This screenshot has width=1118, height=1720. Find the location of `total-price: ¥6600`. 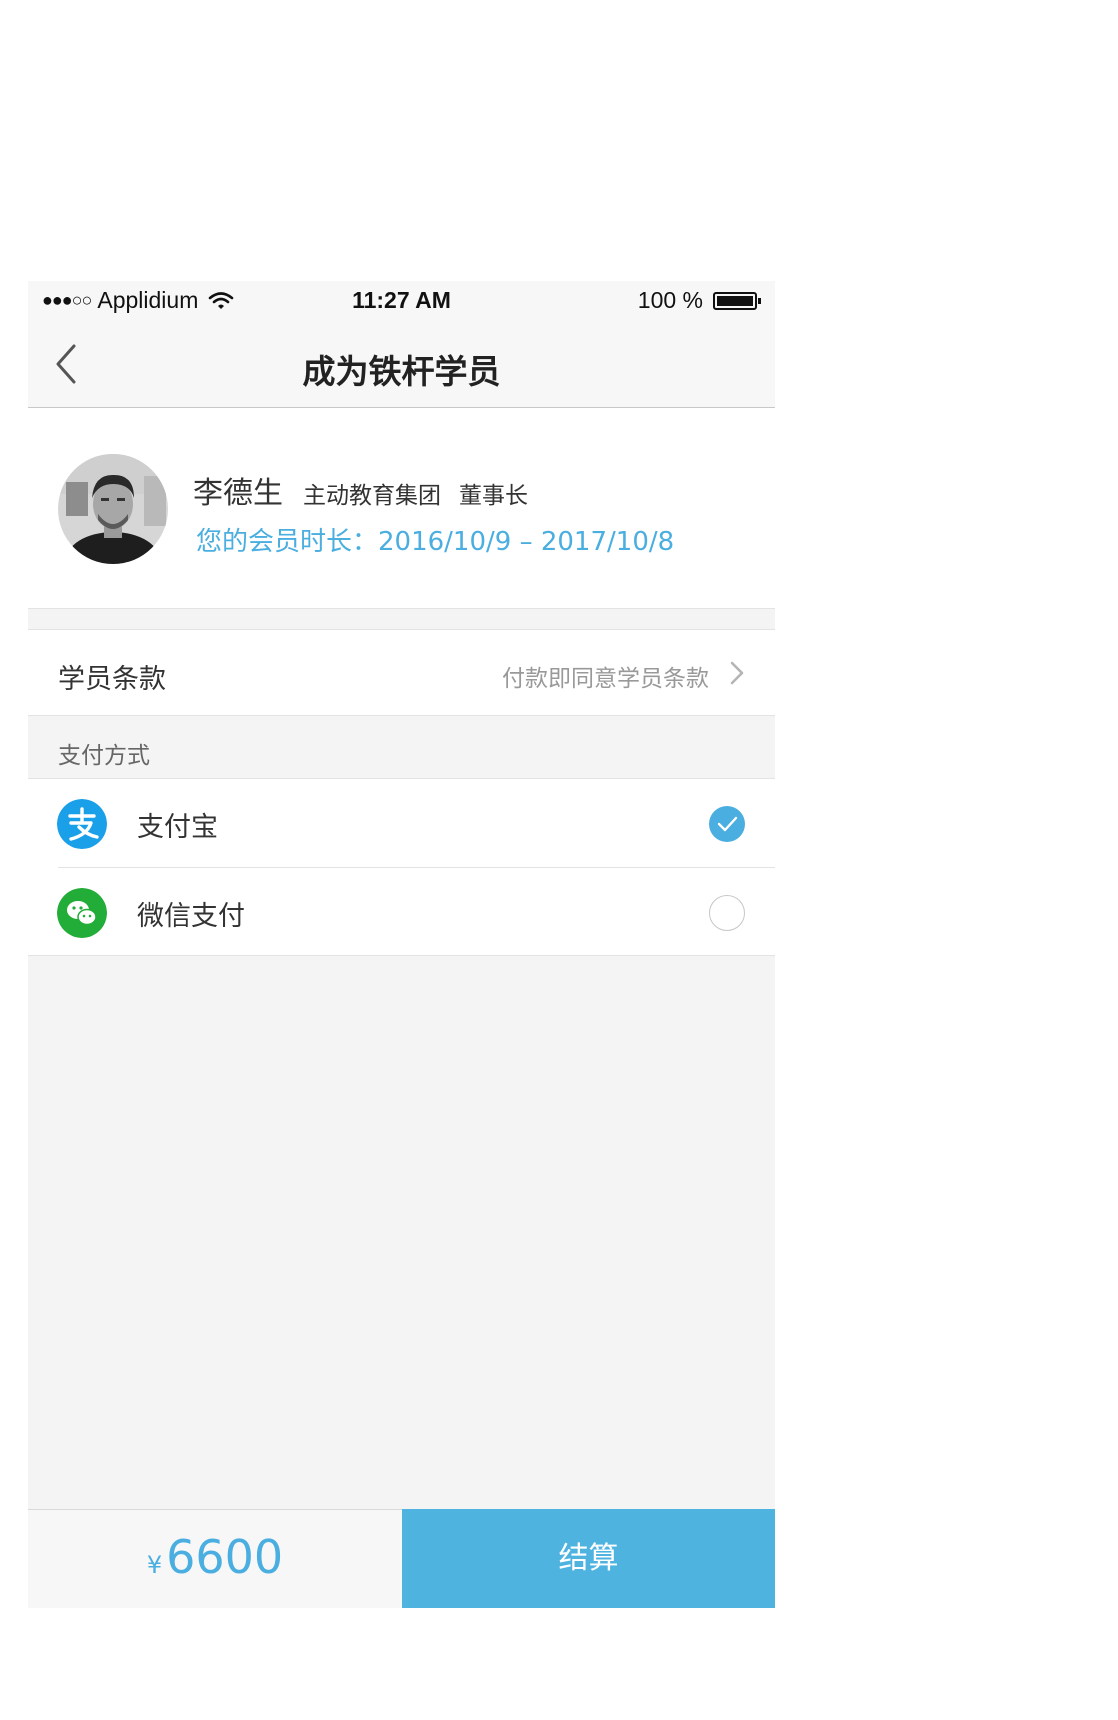

total-price: ¥6600 is located at coordinates (215, 1557).